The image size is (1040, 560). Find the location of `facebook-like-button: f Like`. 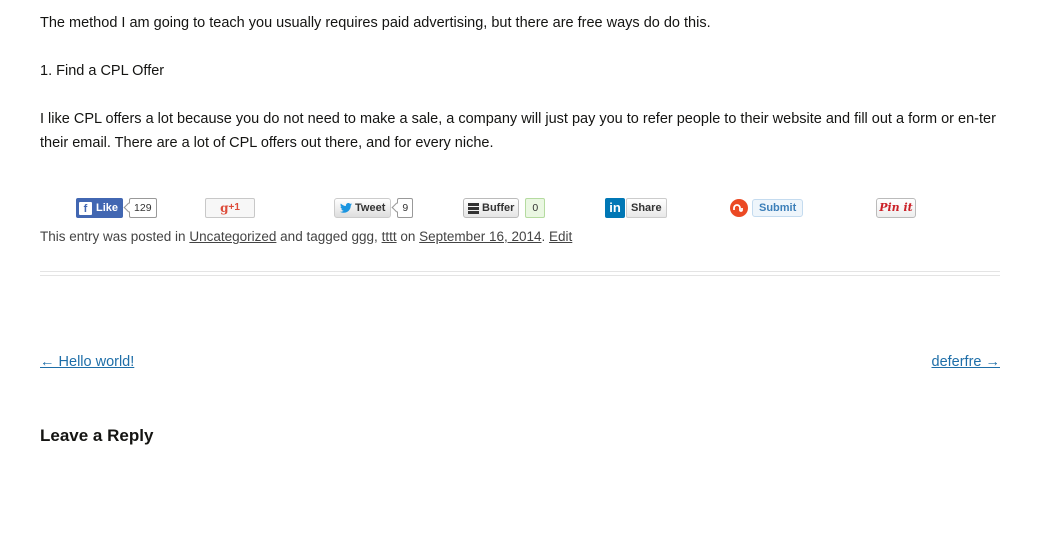

facebook-like-button: f Like is located at coordinates (100, 208).